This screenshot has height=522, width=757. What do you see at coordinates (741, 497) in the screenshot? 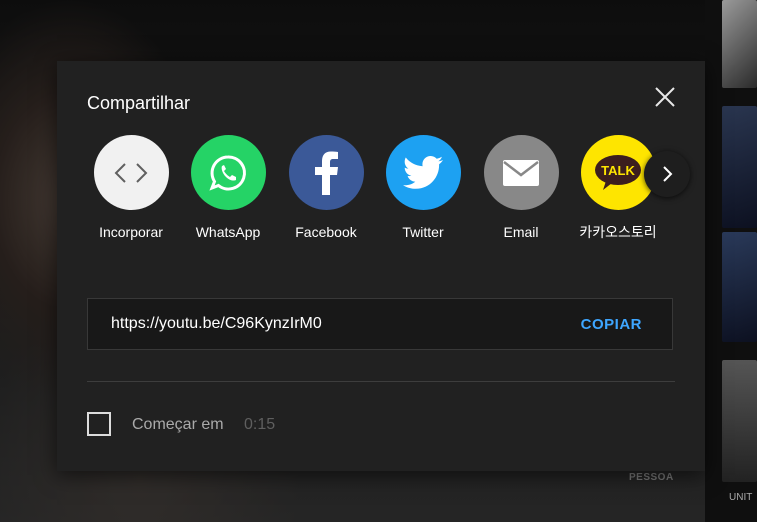
I see `sidebar-caption: UNIT` at bounding box center [741, 497].